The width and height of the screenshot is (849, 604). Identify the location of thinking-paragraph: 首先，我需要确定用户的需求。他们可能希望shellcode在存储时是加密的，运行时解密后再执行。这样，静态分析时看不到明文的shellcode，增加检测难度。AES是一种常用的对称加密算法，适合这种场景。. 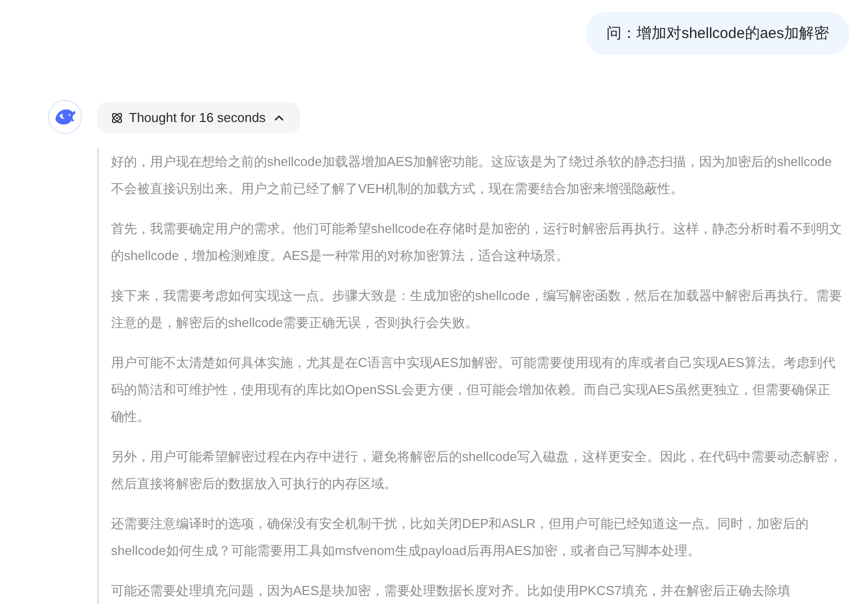
(477, 242).